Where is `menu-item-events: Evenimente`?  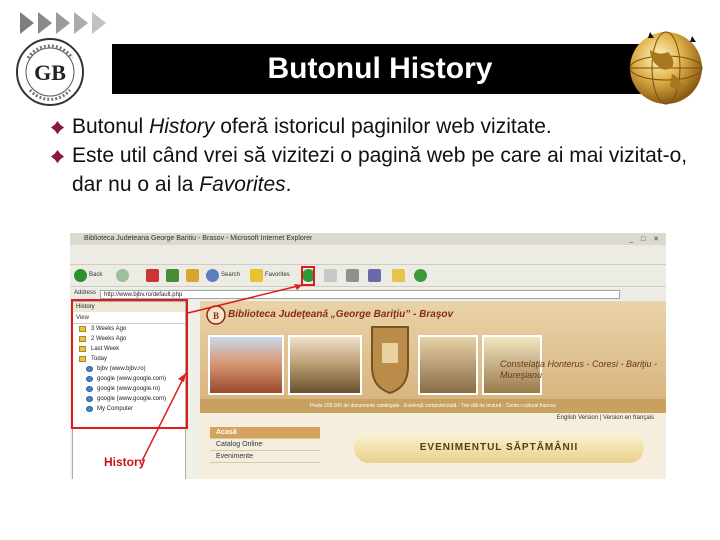
menu-item-events: Evenimente is located at coordinates (265, 457).